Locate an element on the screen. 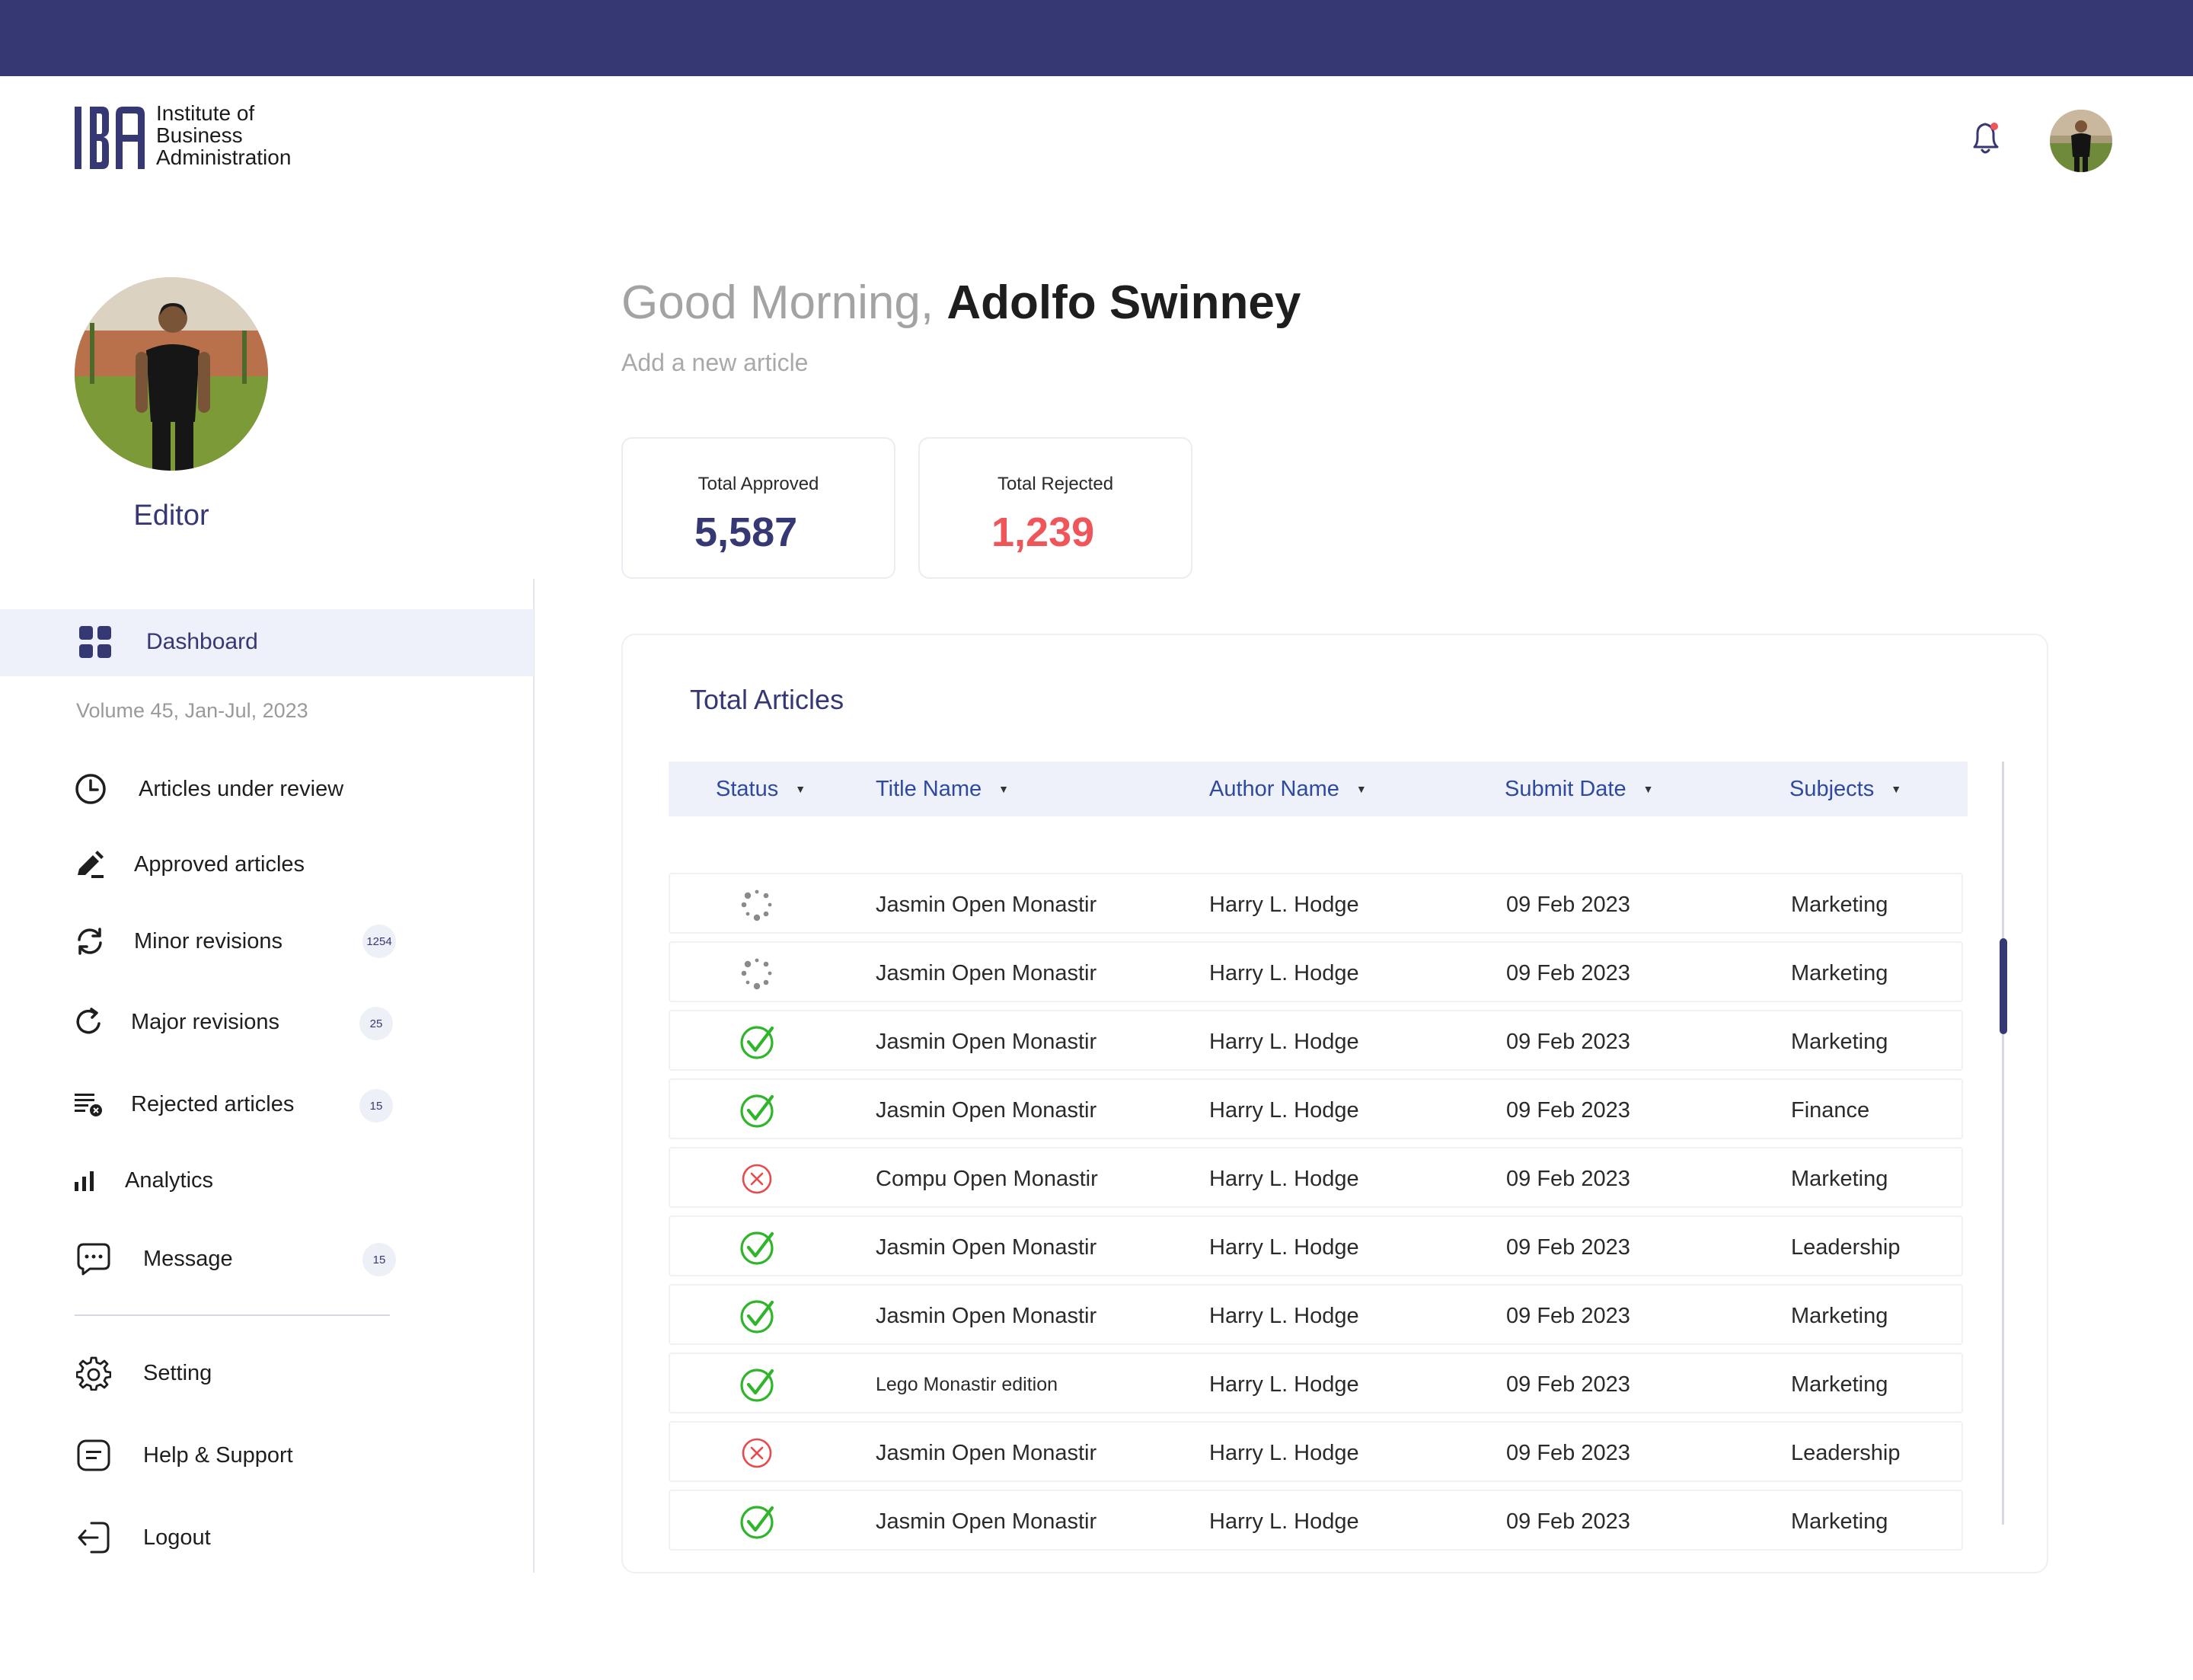  user-avatar is located at coordinates (2081, 141).